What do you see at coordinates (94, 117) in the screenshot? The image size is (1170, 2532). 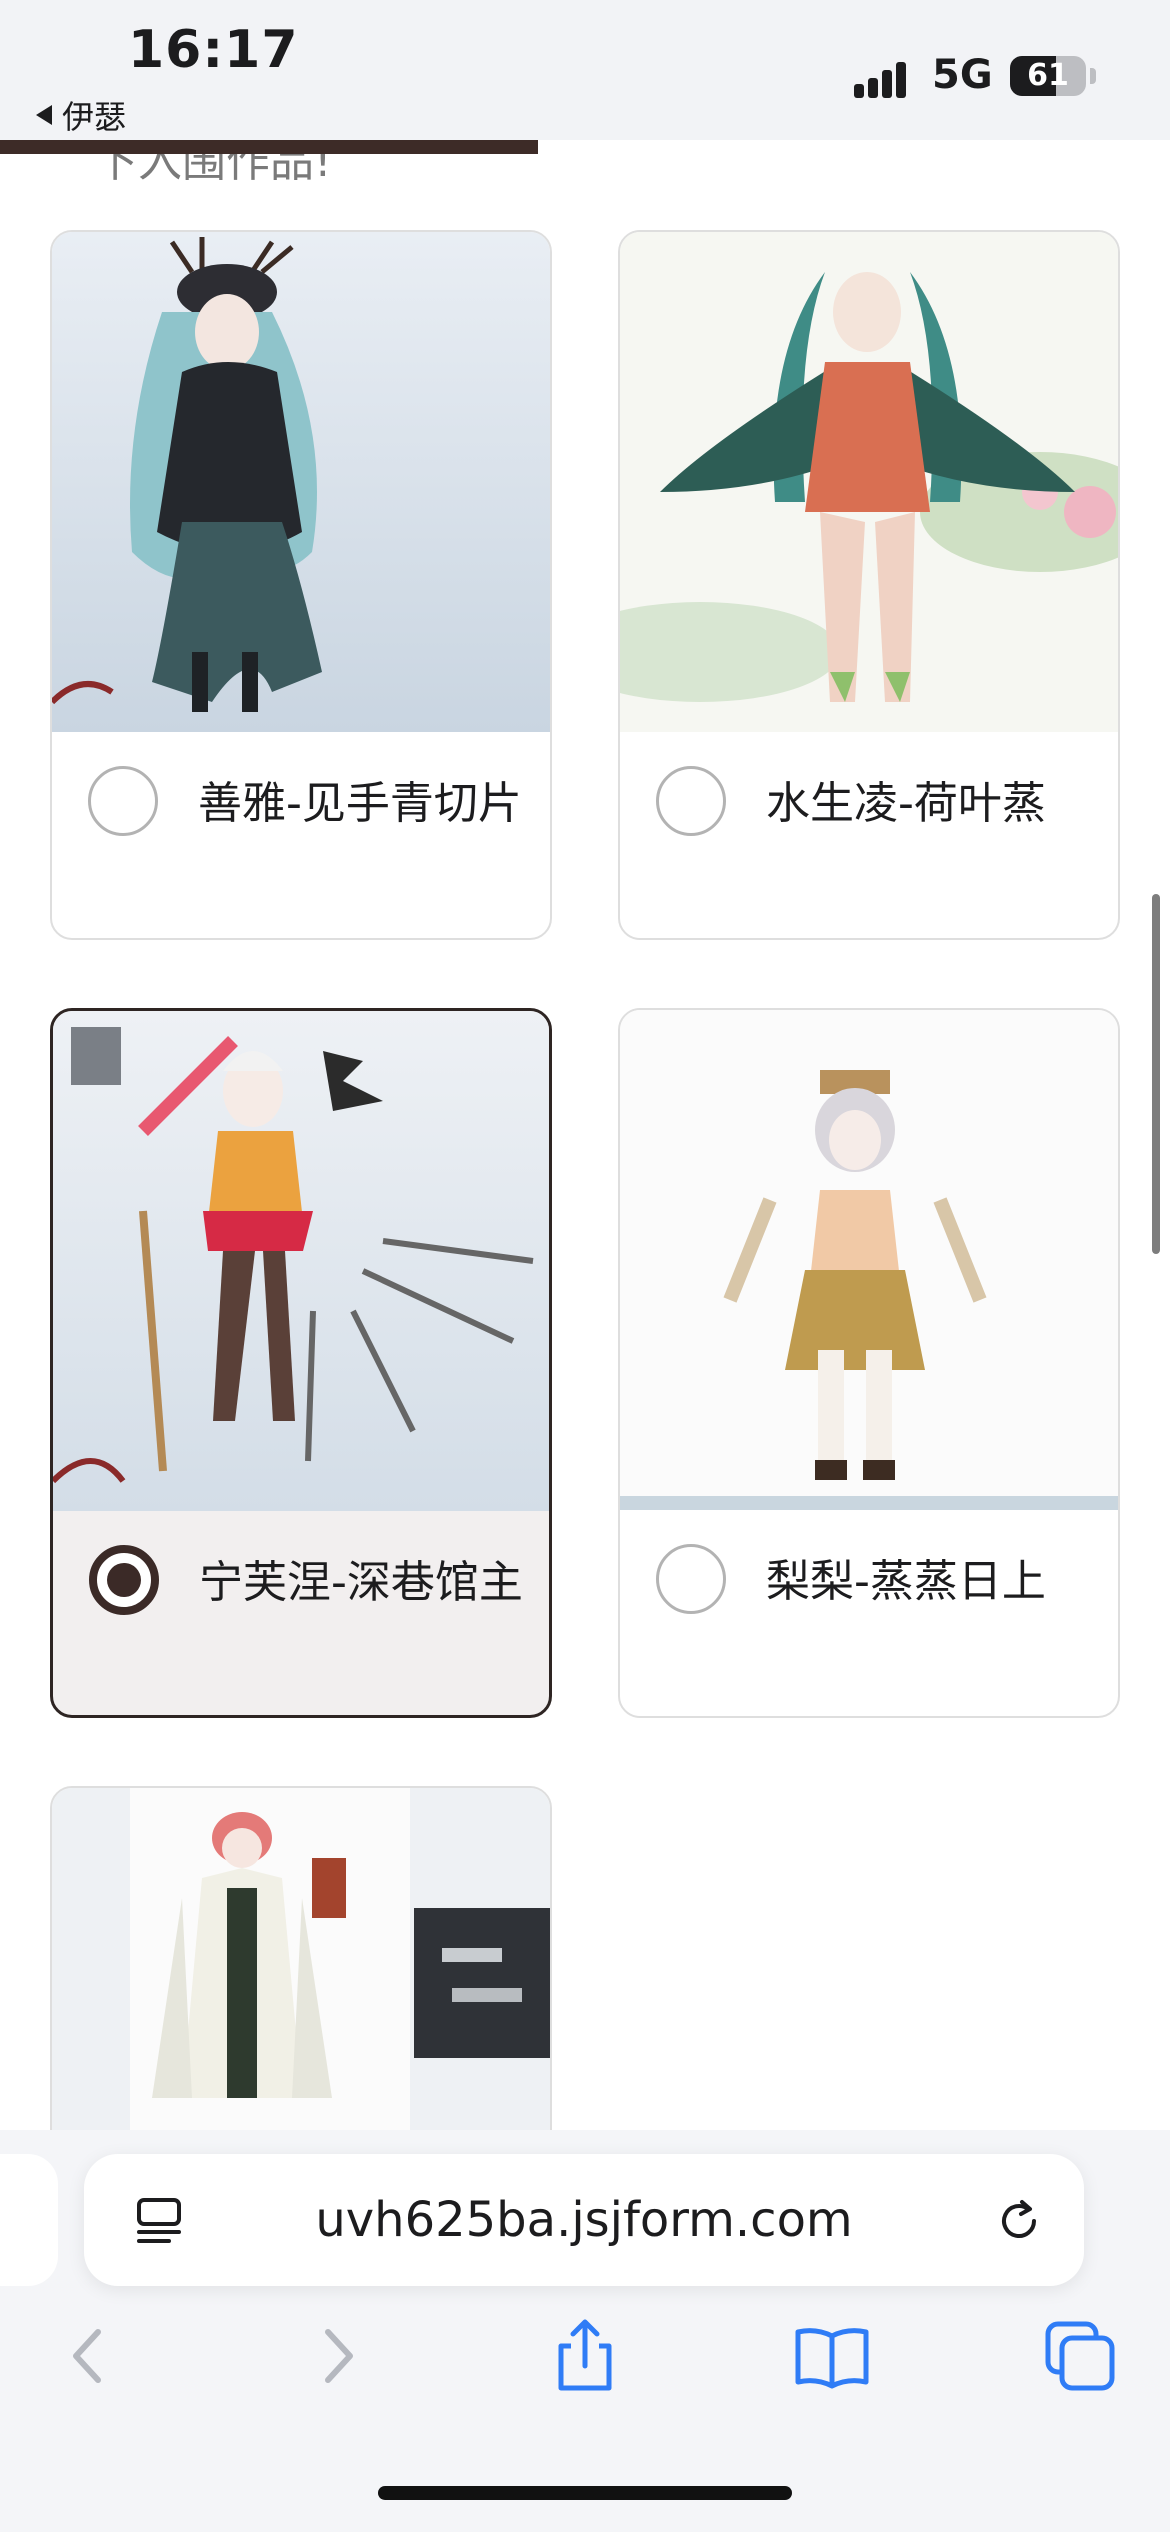 I see `back-app-label: 伊瑟` at bounding box center [94, 117].